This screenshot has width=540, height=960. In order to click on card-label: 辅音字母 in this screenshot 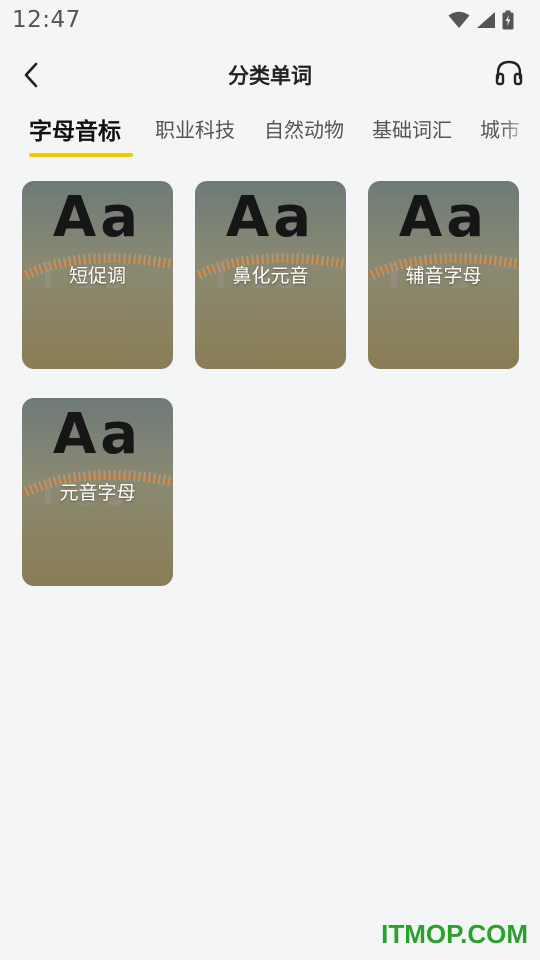, I will do `click(443, 276)`.